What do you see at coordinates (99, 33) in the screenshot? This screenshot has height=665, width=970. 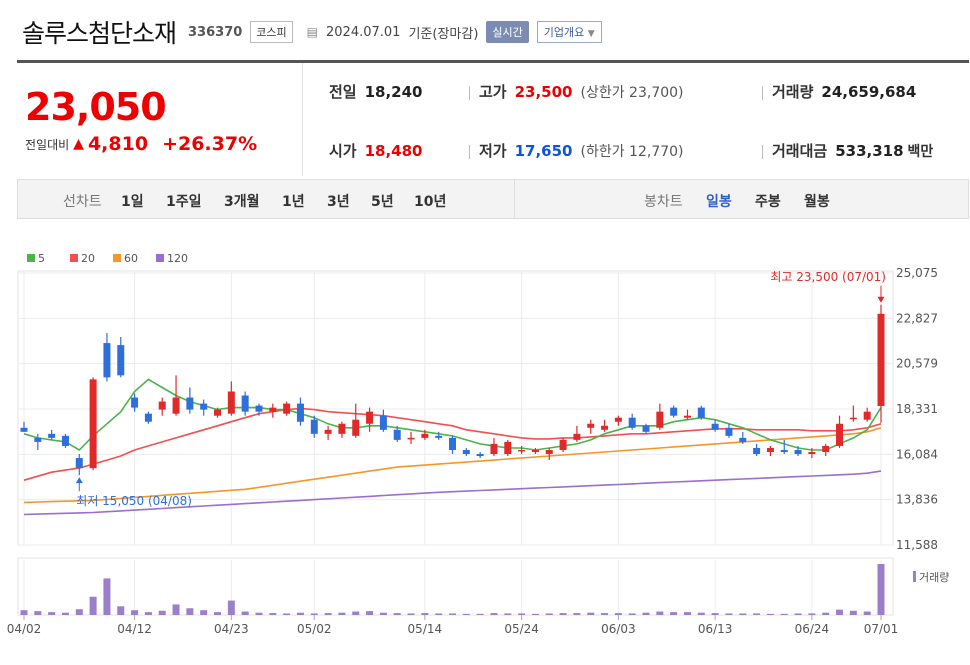 I see `stock-name: 솔루스첨단소재` at bounding box center [99, 33].